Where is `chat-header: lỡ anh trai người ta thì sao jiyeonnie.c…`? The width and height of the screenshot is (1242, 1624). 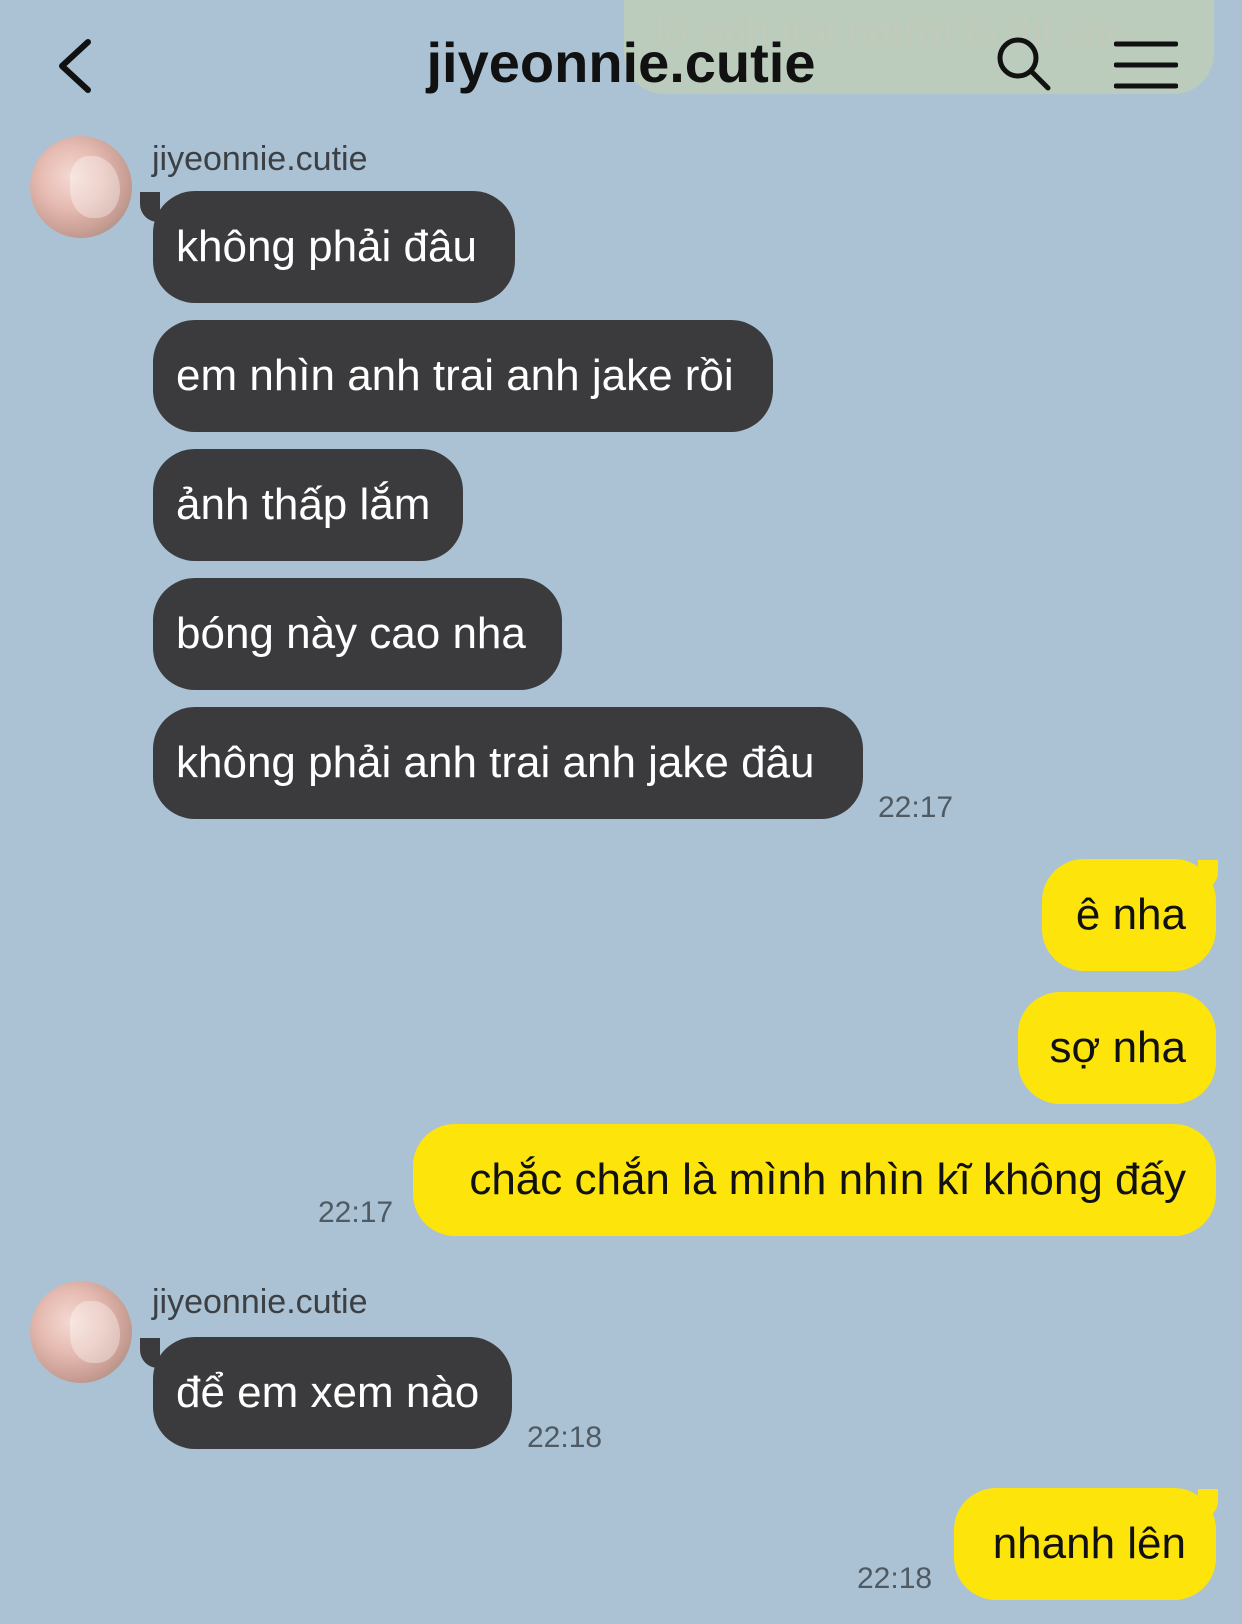
chat-header: lỡ anh trai người ta thì sao jiyeonnie.c… is located at coordinates (621, 64).